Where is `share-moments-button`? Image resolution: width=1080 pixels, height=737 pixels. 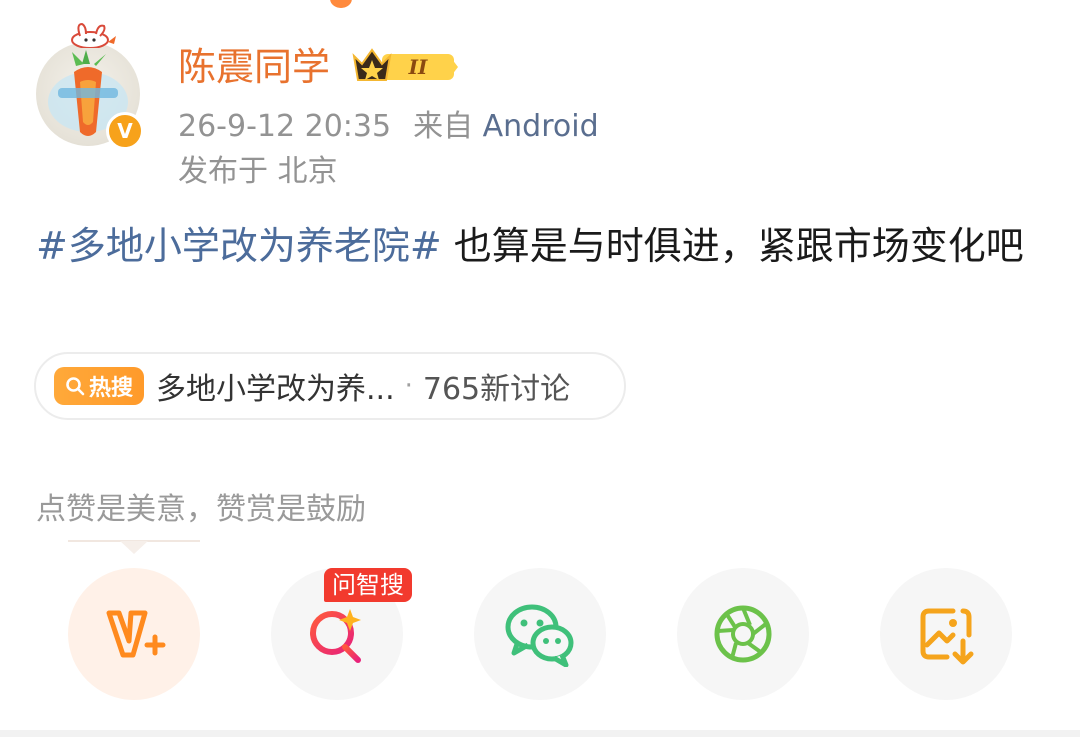 share-moments-button is located at coordinates (743, 634).